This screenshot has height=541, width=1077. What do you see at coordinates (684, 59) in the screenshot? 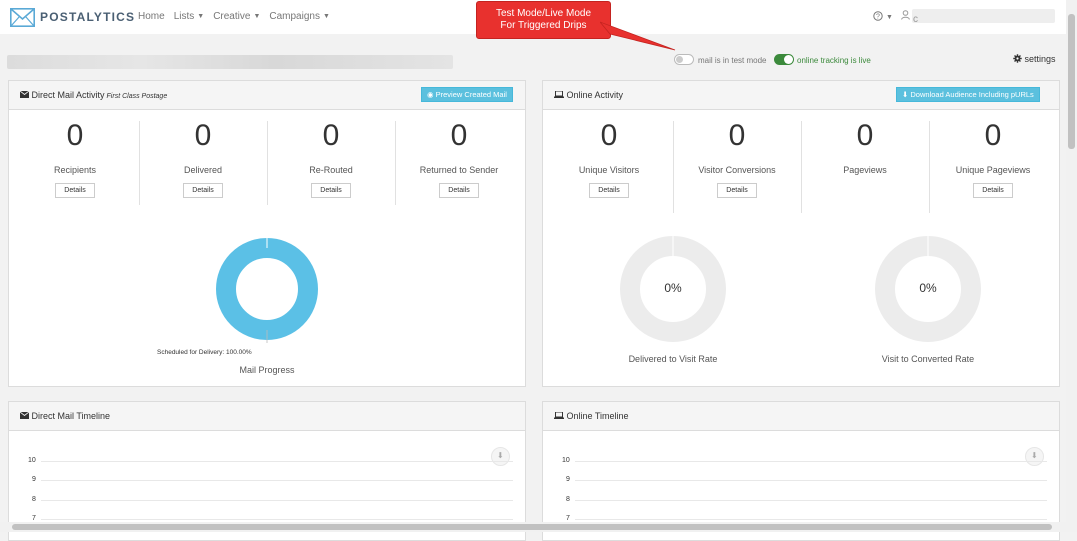
I see `test-mode-toggle` at bounding box center [684, 59].